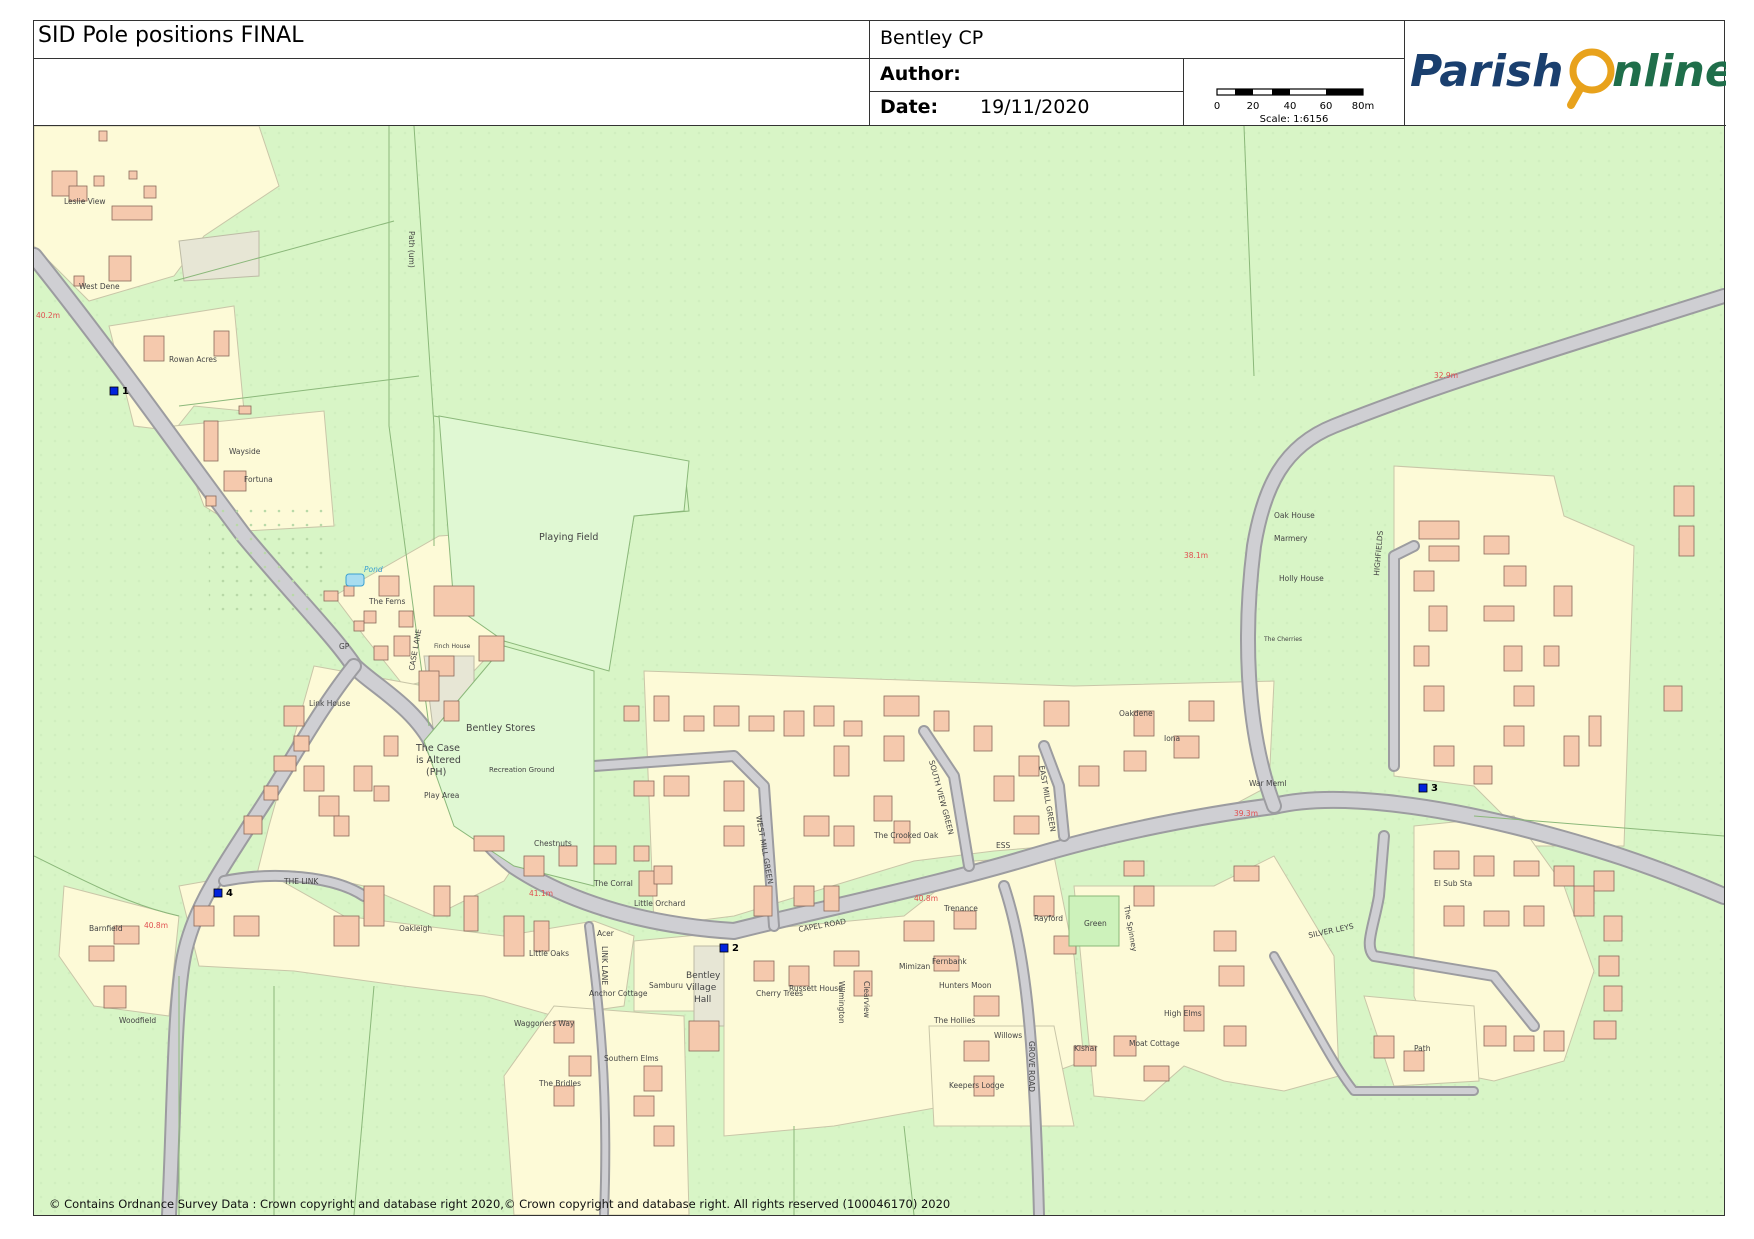 Image resolution: width=1754 pixels, height=1239 pixels. Describe the element at coordinates (1486, 71) in the screenshot. I see `logo-word-parish: Parish` at that location.